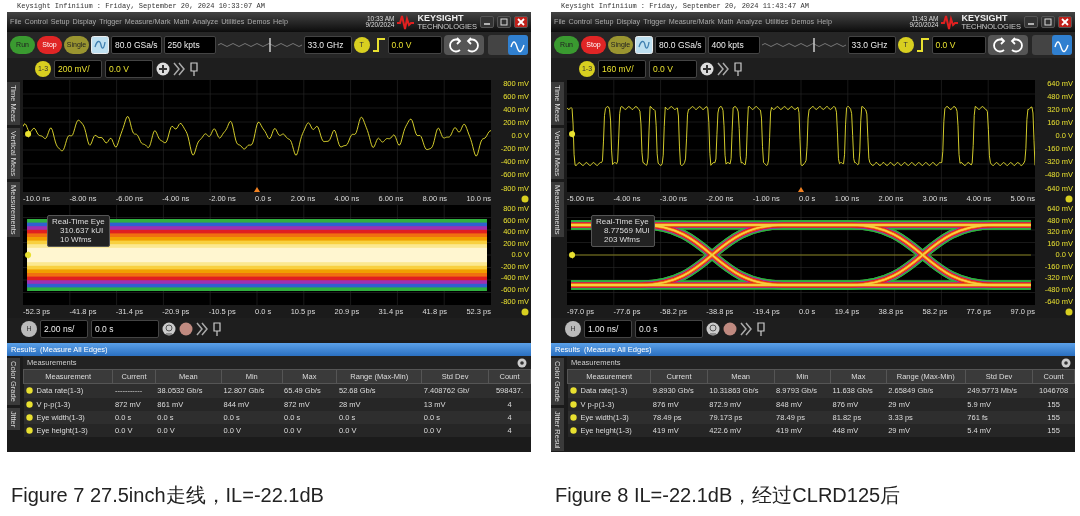  Describe the element at coordinates (733, 45) in the screenshot. I see `memory-depth-field: 400 kpts` at that location.